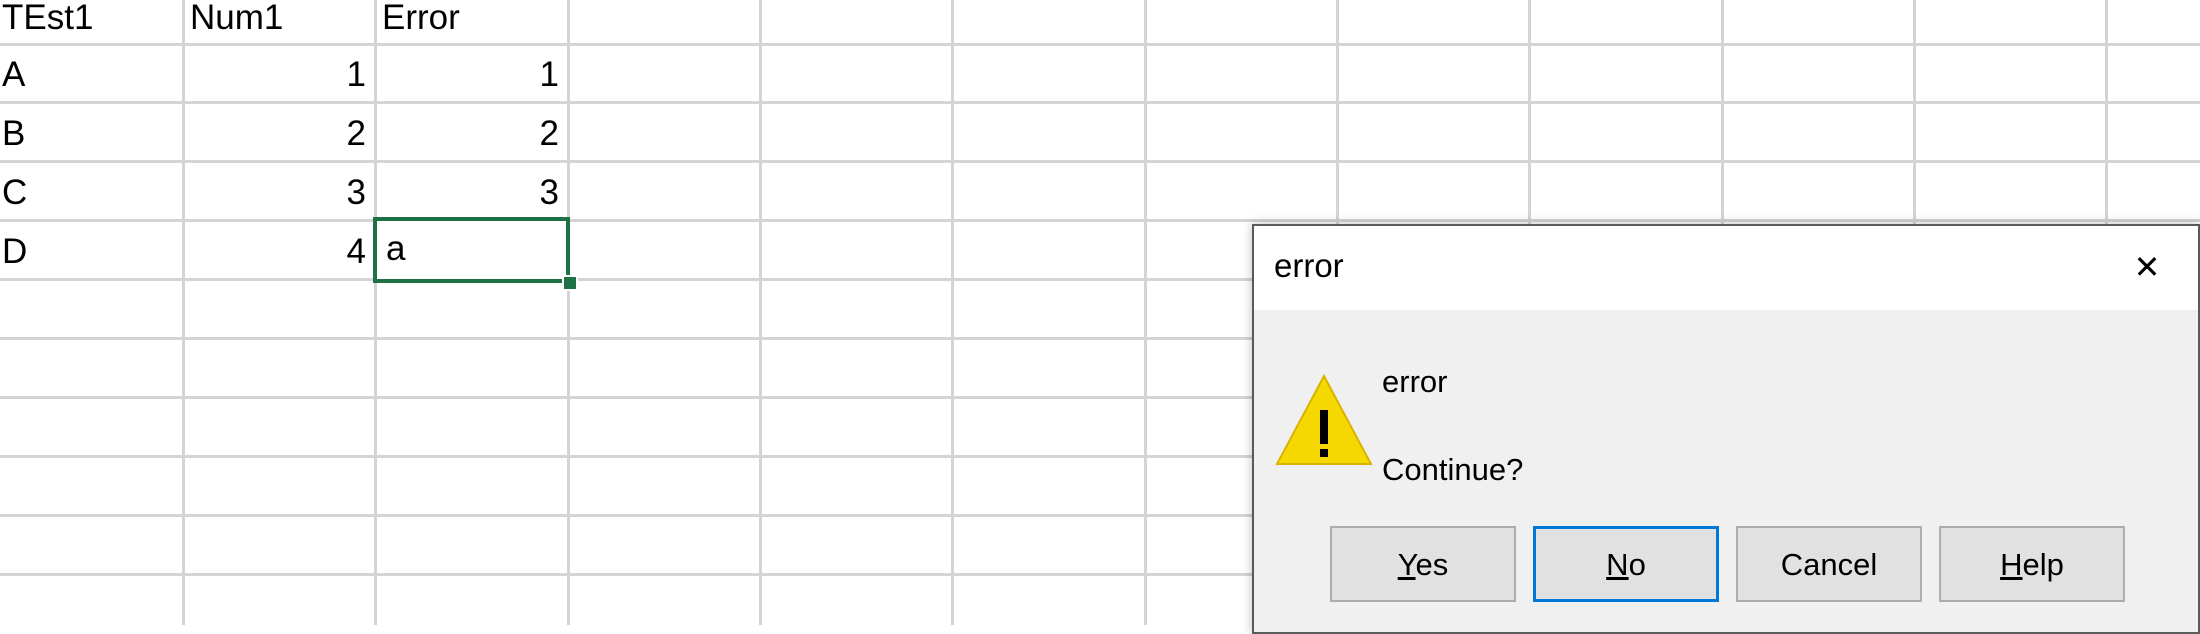 The image size is (2200, 634). Describe the element at coordinates (472, 193) in the screenshot. I see `cell-c4: 3` at that location.